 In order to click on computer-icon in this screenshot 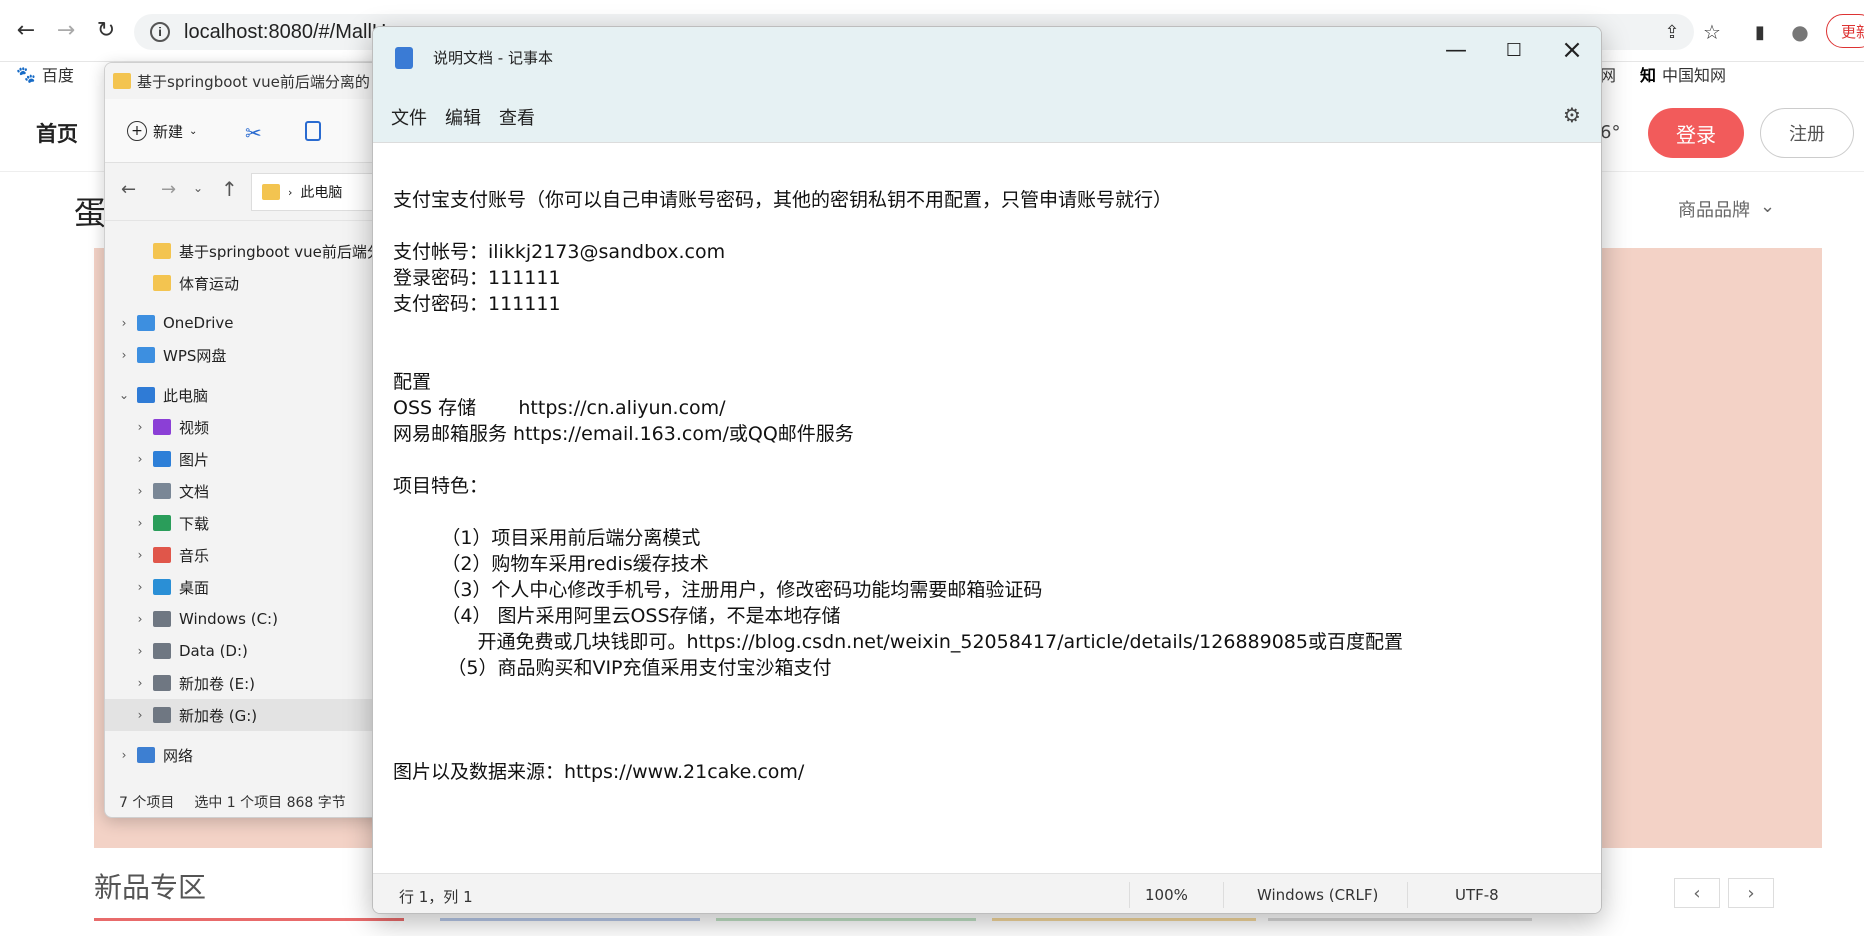, I will do `click(146, 395)`.